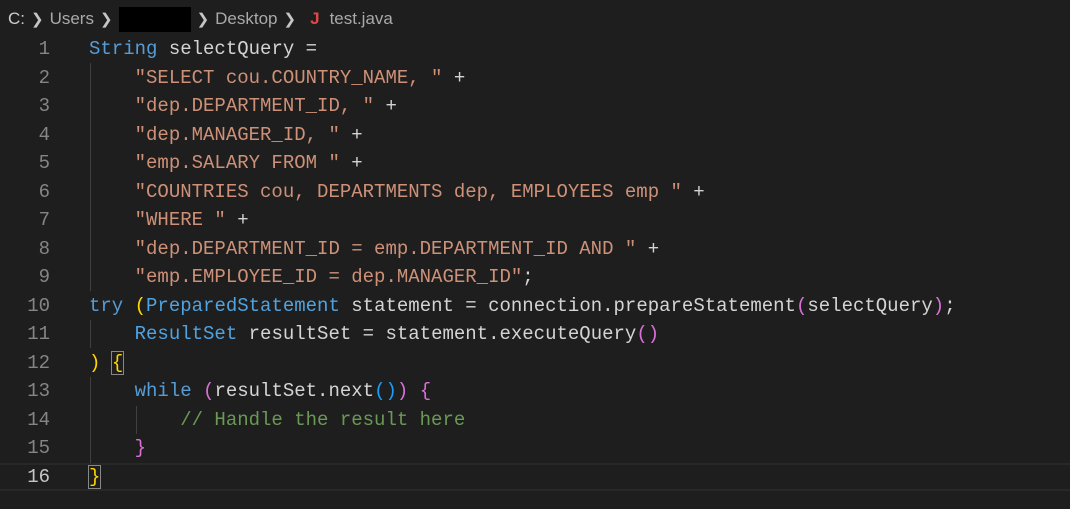 This screenshot has height=509, width=1070. I want to click on breadcrumb-drive: C:, so click(16, 19).